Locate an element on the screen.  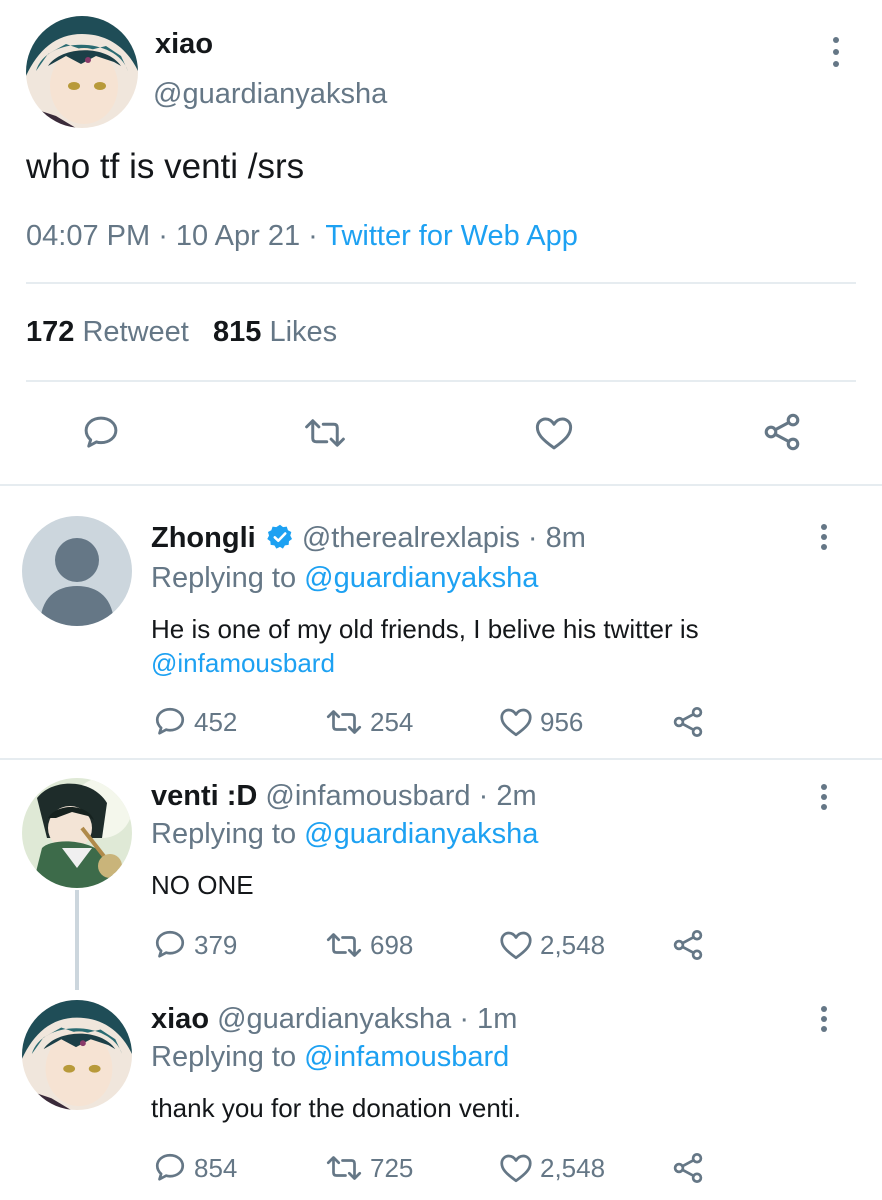
replying-to-link: @infamousbard is located at coordinates (406, 1057).